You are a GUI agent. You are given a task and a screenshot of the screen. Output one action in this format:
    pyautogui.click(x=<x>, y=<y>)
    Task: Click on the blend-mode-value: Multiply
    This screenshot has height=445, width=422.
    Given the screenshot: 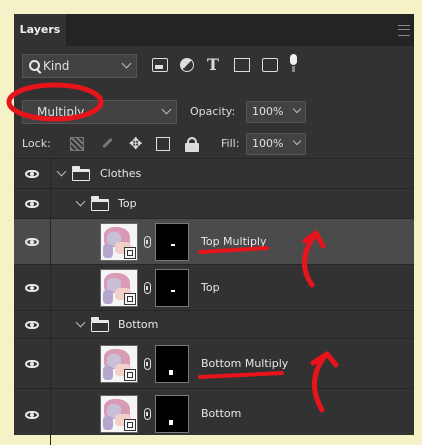 What is the action you would take?
    pyautogui.click(x=61, y=112)
    